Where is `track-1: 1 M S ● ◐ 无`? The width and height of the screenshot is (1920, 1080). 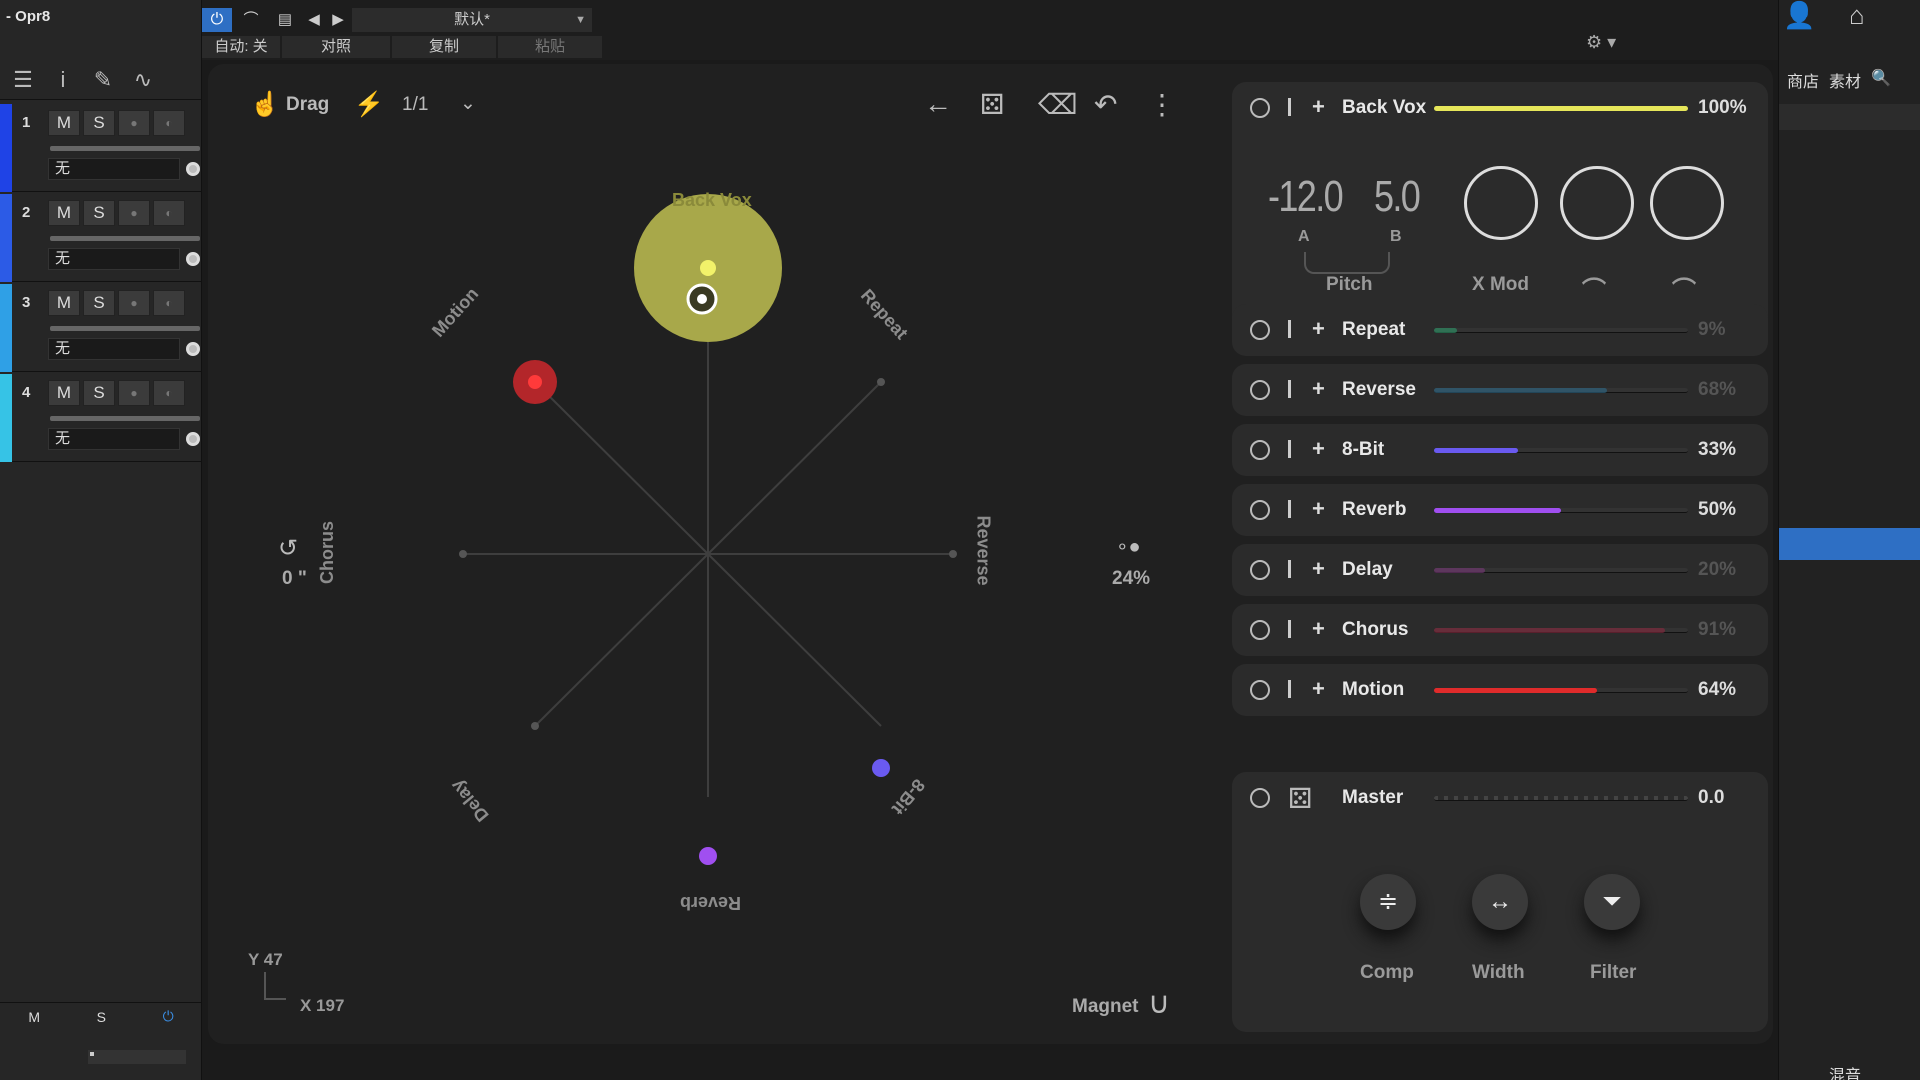
track-1: 1 M S ● ◐ 无 is located at coordinates (101, 148).